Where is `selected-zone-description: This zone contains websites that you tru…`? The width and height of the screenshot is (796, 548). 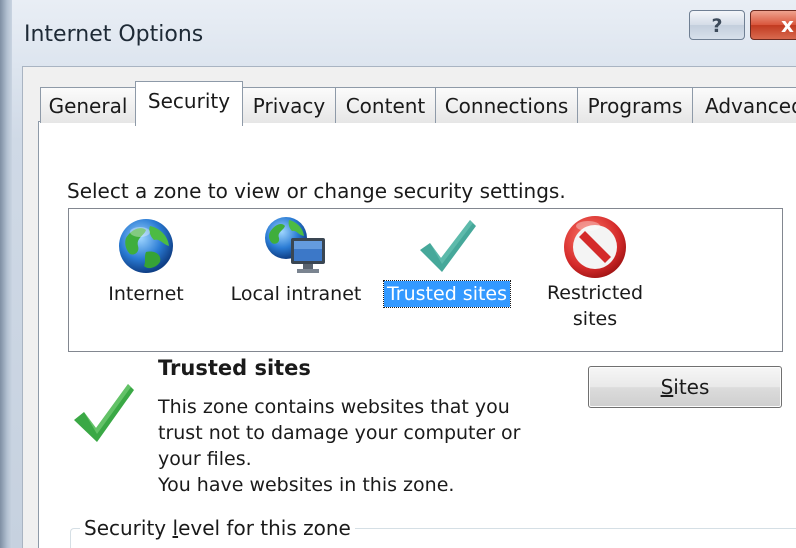 selected-zone-description: This zone contains websites that you tru… is located at coordinates (358, 446).